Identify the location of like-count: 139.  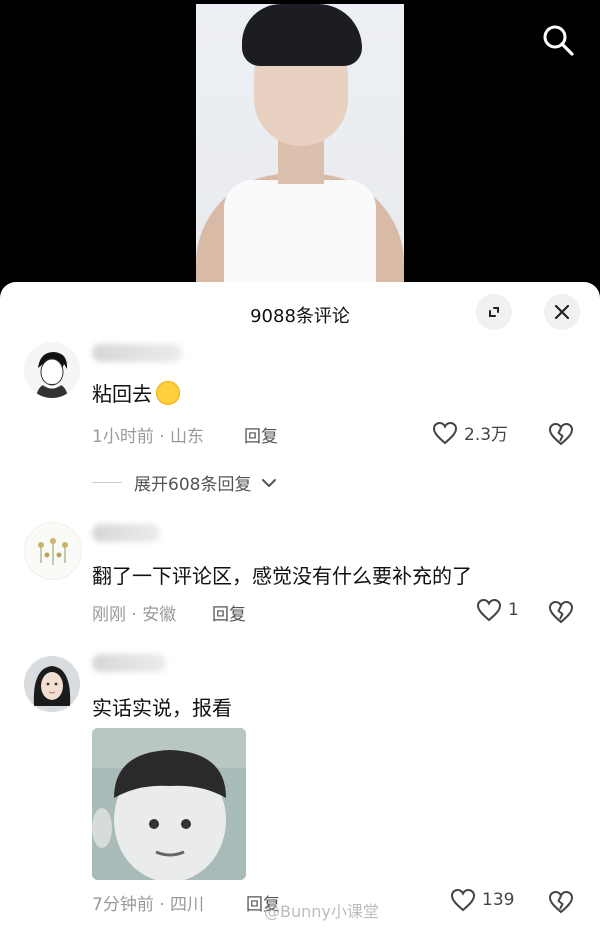
(498, 900).